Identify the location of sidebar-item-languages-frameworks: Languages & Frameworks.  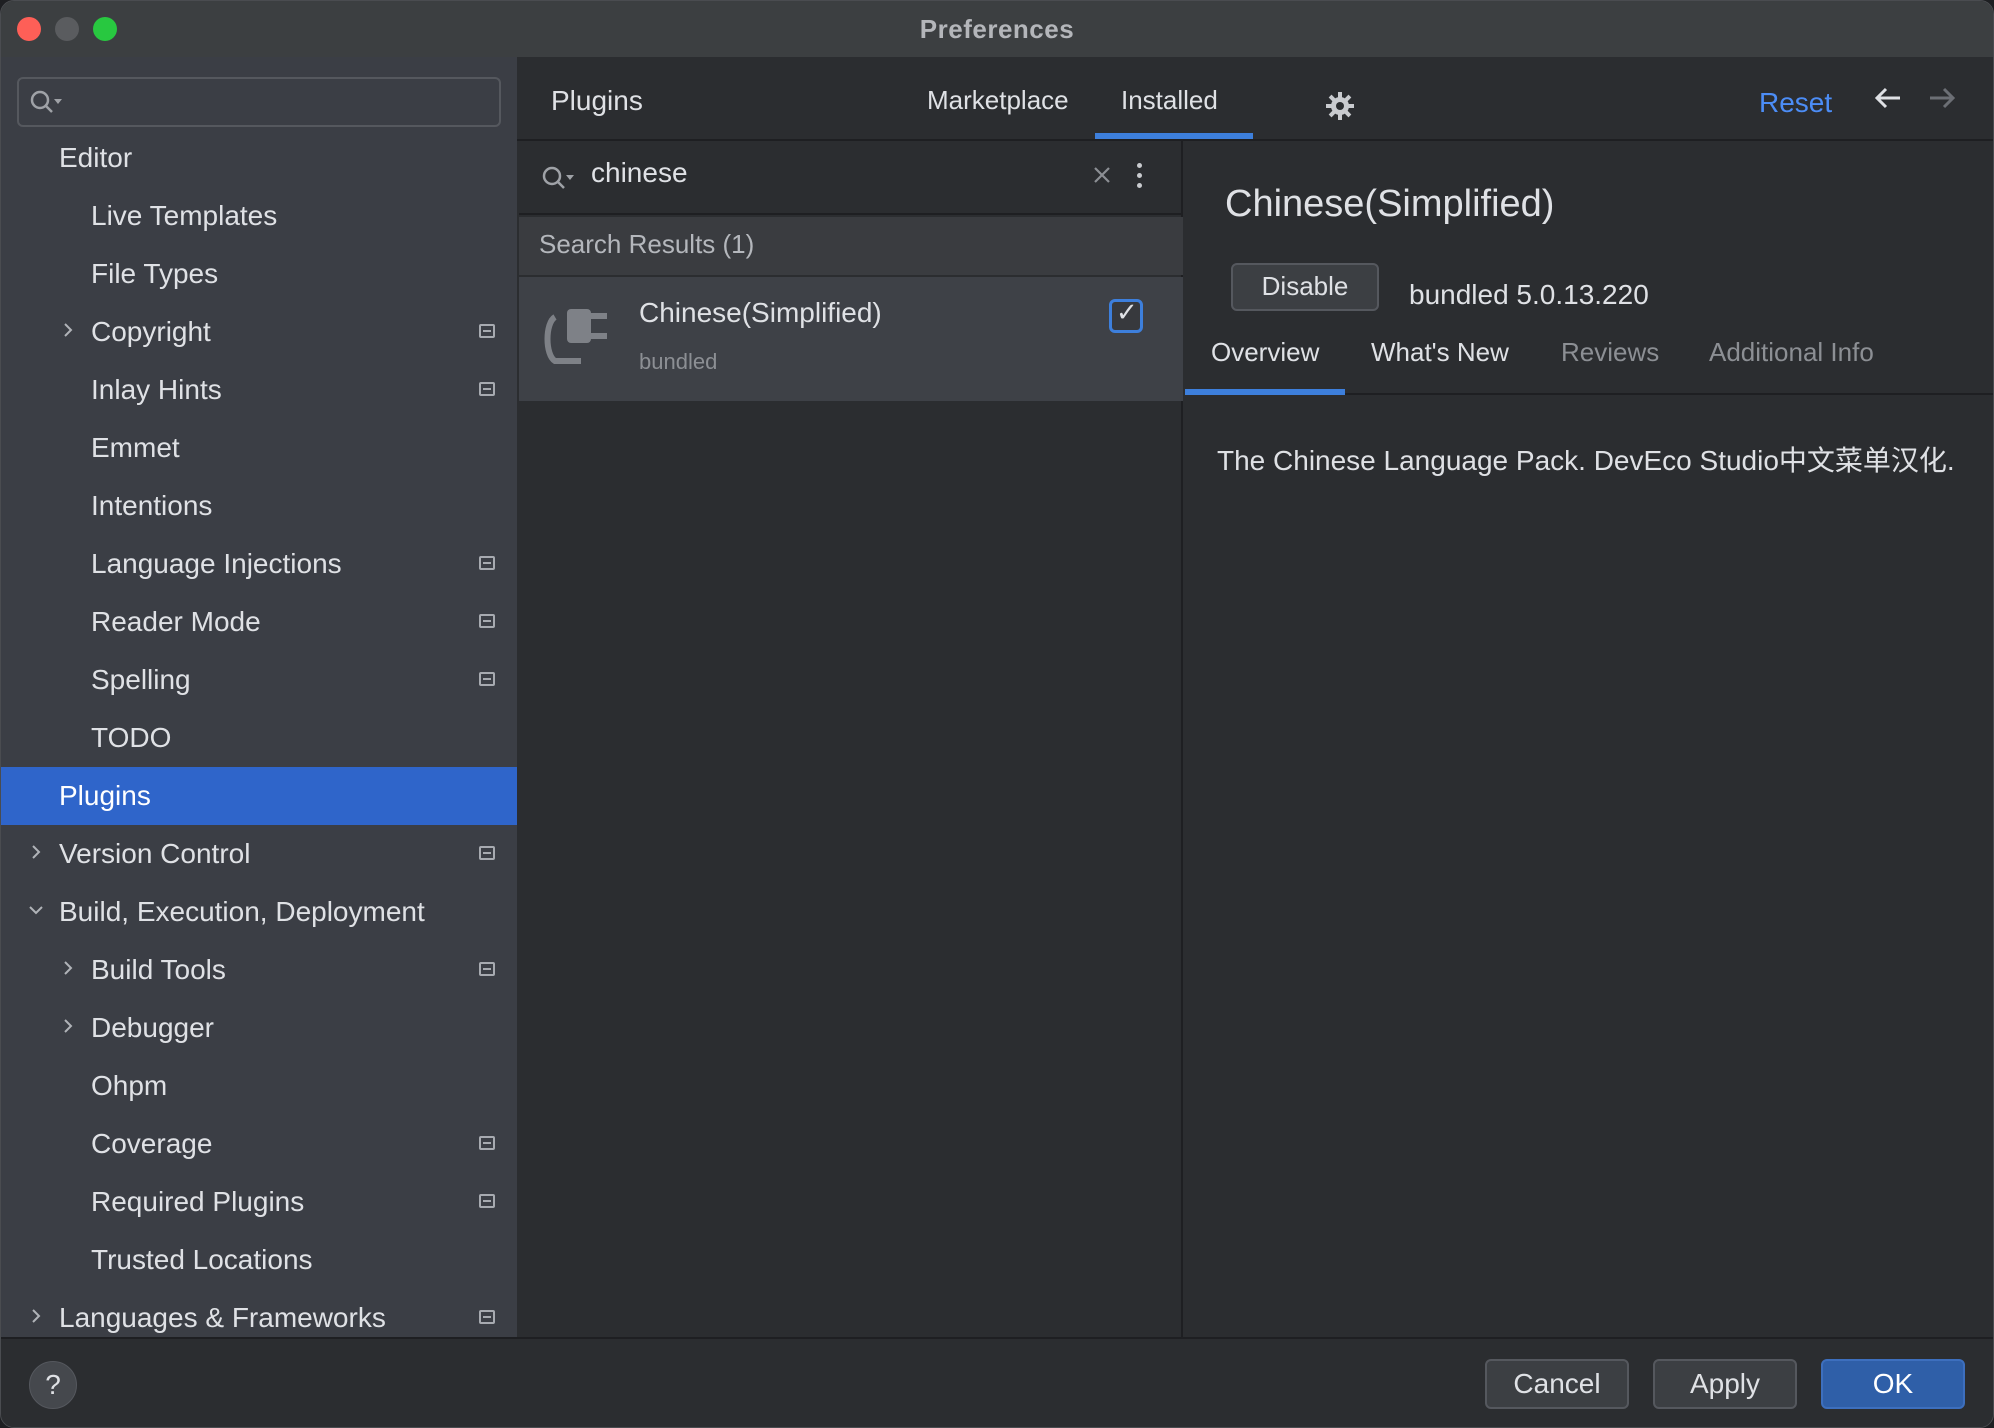
(259, 1313).